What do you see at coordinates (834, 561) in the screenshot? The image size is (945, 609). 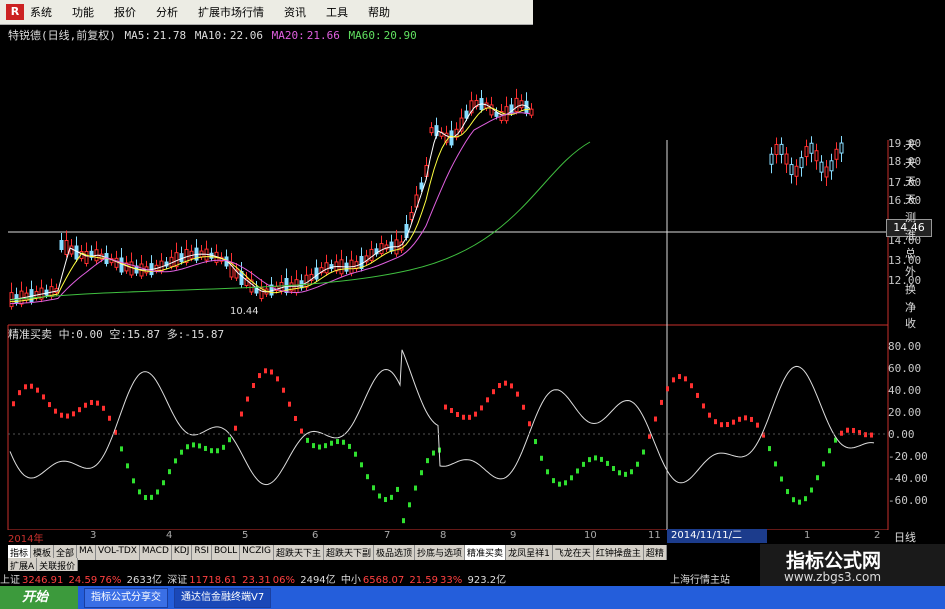 I see `watermark-title: 指标公式网` at bounding box center [834, 561].